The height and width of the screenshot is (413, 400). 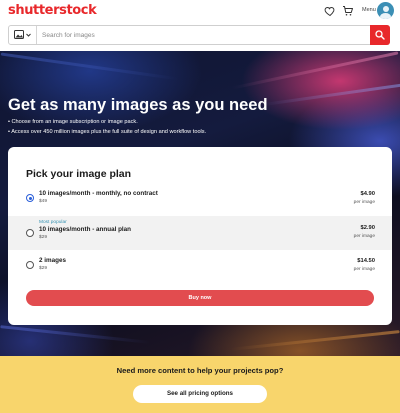 What do you see at coordinates (348, 11) in the screenshot?
I see `cart-icon` at bounding box center [348, 11].